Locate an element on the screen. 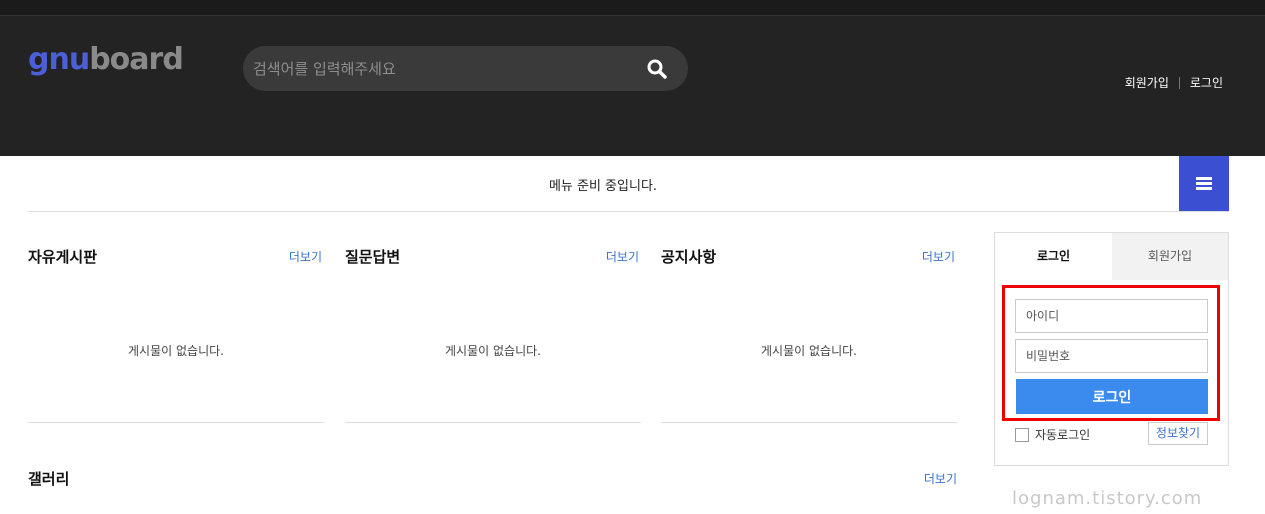 Image resolution: width=1265 pixels, height=514 pixels. login-button: 로그인 is located at coordinates (1112, 396).